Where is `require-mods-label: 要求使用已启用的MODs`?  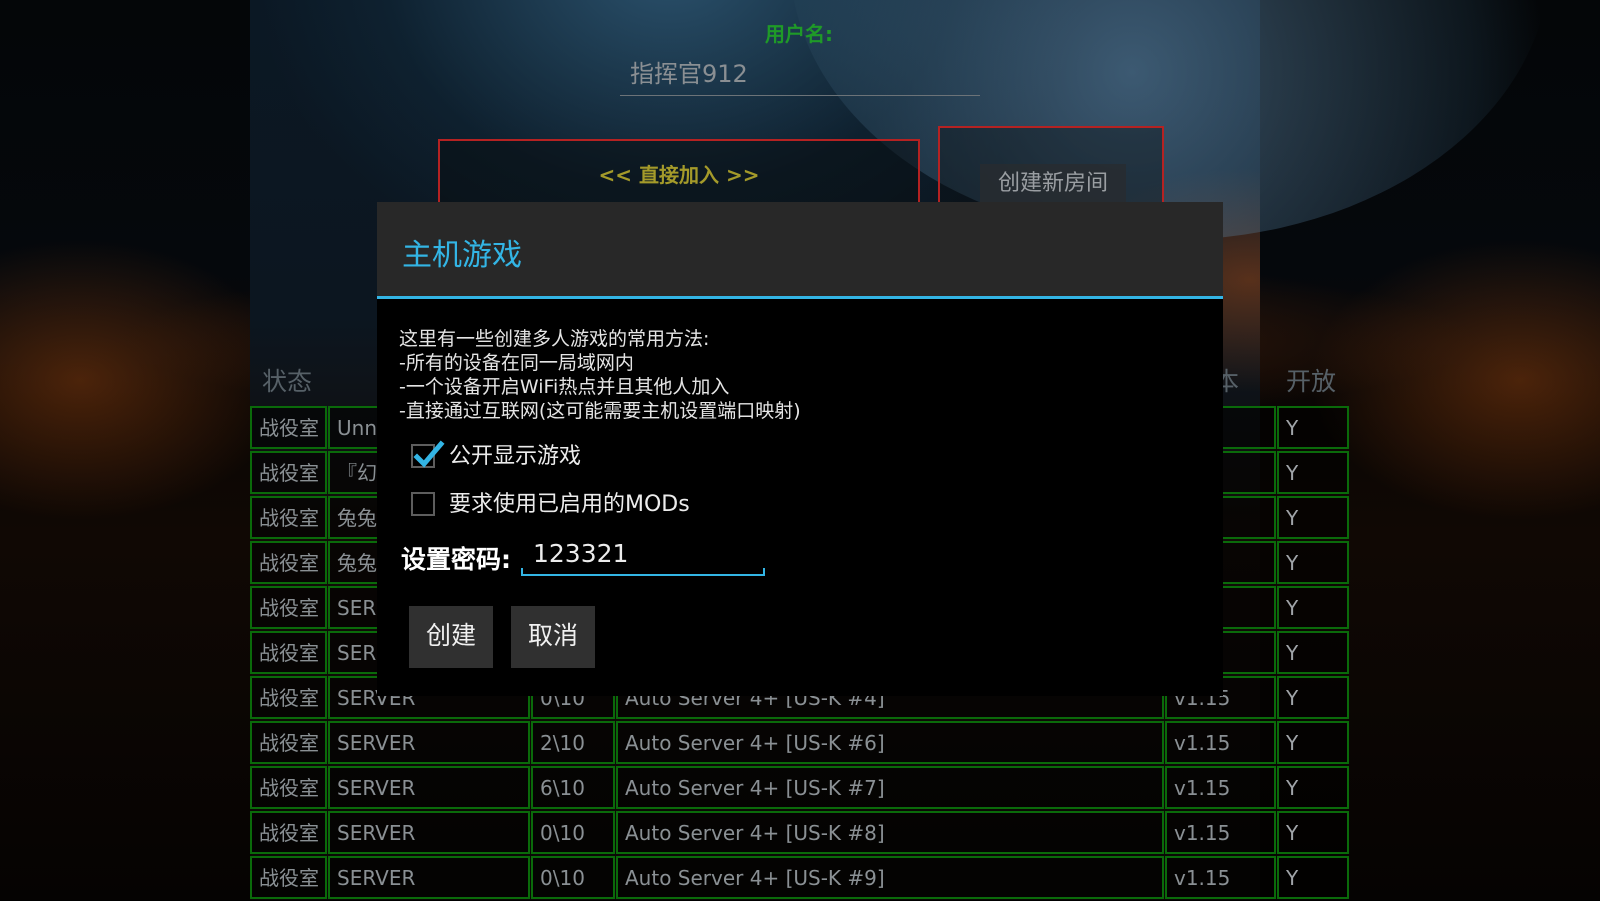 require-mods-label: 要求使用已启用的MODs is located at coordinates (569, 504).